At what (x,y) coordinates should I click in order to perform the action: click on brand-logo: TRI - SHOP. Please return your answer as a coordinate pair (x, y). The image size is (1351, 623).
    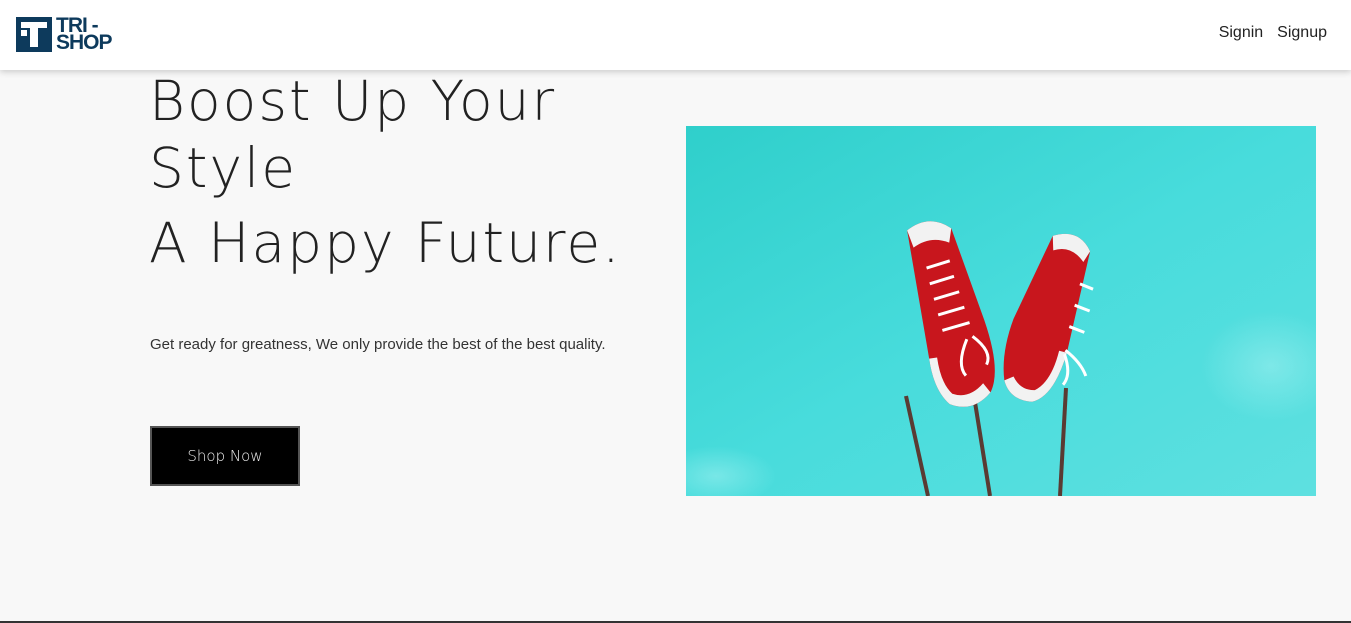
    Looking at the image, I should click on (64, 34).